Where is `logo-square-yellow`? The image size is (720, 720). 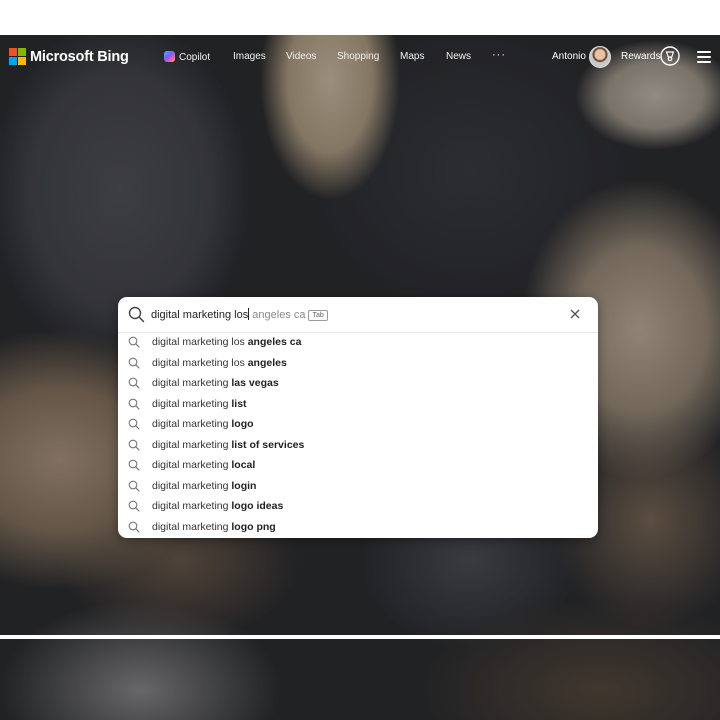
logo-square-yellow is located at coordinates (22, 61).